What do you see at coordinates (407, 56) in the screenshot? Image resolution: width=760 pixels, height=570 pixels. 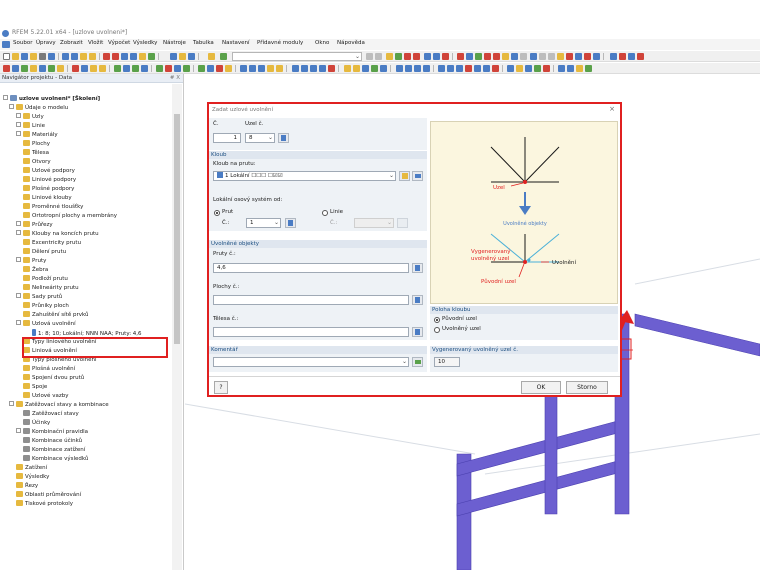 I see `values-icon` at bounding box center [407, 56].